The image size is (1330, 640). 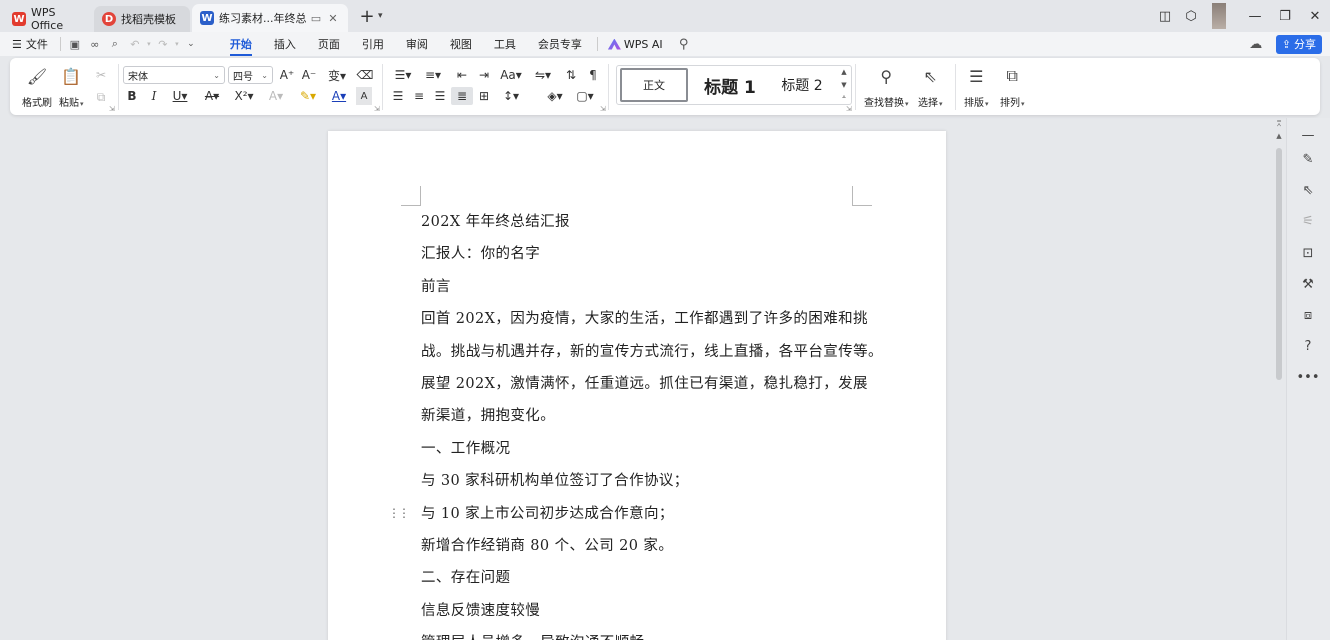 What do you see at coordinates (112, 109) in the screenshot?
I see `clipboard-launcher-icon: ⇲` at bounding box center [112, 109].